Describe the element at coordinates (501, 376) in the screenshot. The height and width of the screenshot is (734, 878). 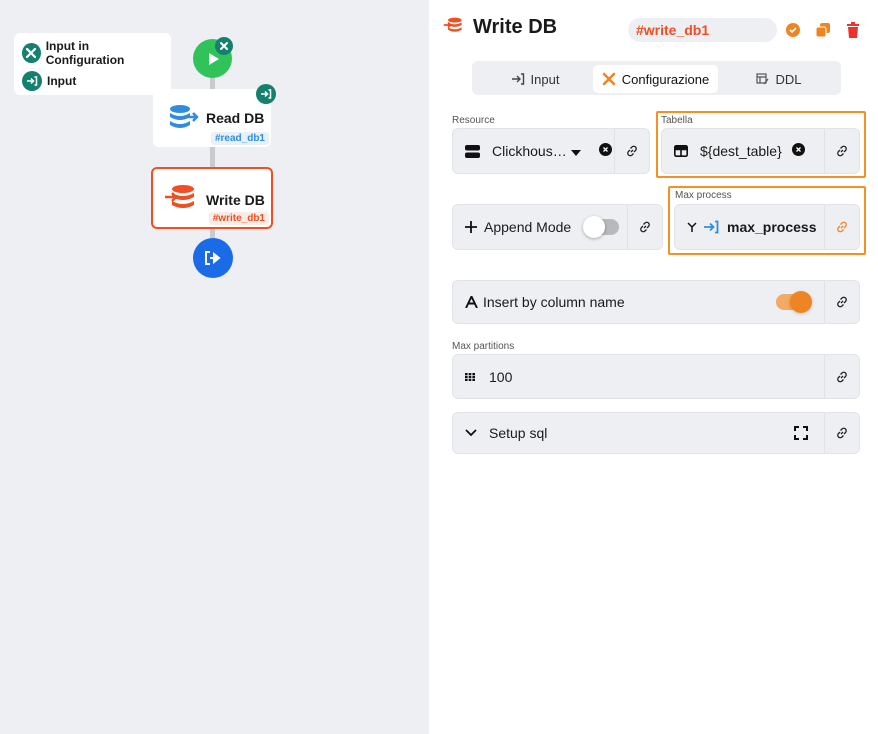
I see `max-partitions-value: 100` at that location.